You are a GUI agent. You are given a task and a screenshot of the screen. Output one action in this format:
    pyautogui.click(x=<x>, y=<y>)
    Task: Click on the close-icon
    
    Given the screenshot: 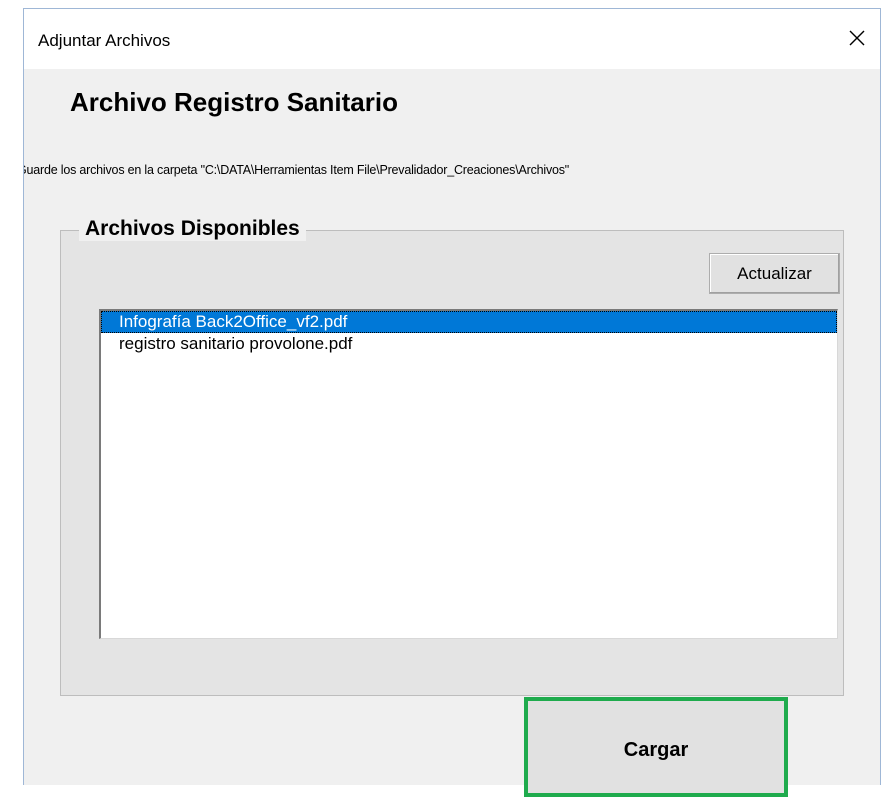 What is the action you would take?
    pyautogui.click(x=857, y=38)
    